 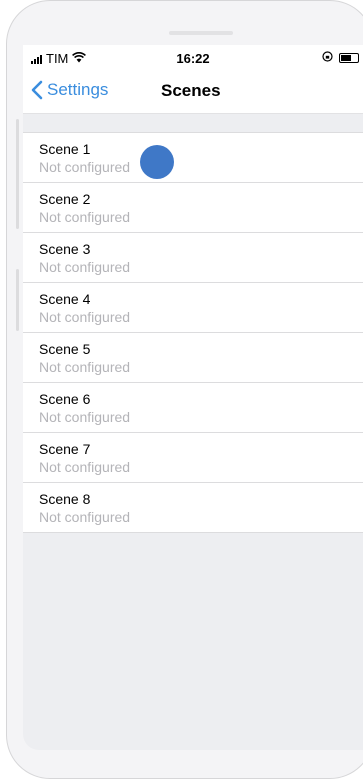 What do you see at coordinates (193, 208) in the screenshot?
I see `scene-row-2: Scene 2 Not configured` at bounding box center [193, 208].